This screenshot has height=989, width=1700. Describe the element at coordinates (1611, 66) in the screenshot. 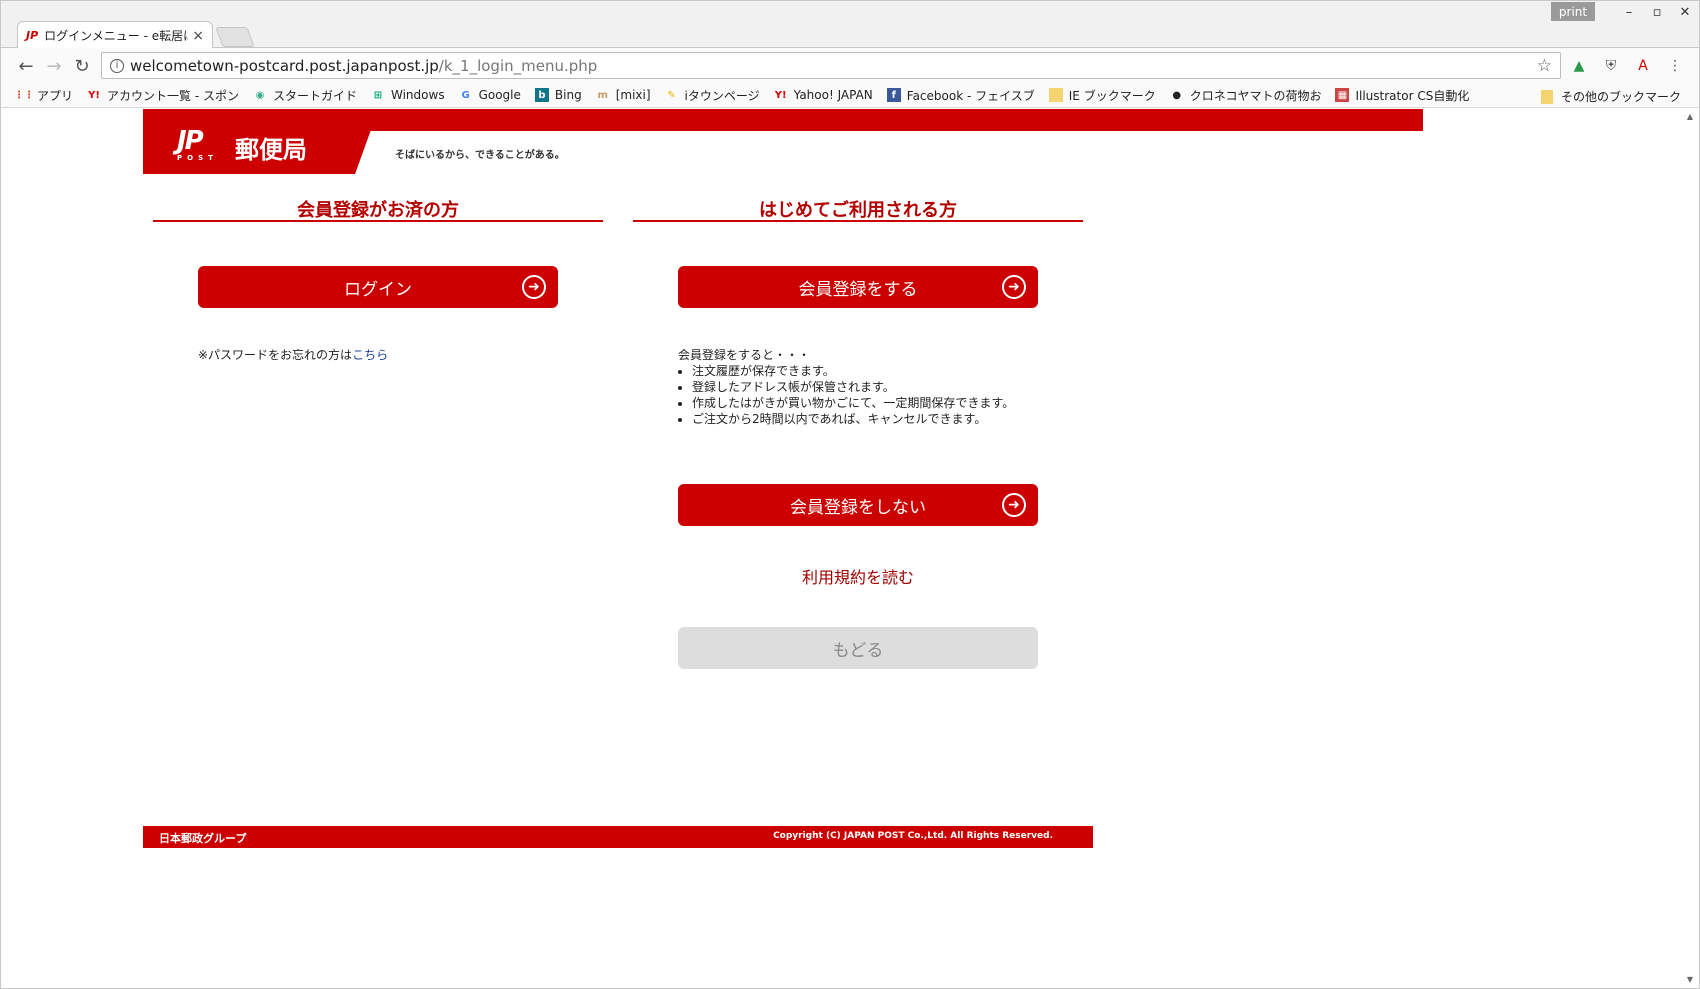

I see `shield-extension-icon: ⛨` at that location.